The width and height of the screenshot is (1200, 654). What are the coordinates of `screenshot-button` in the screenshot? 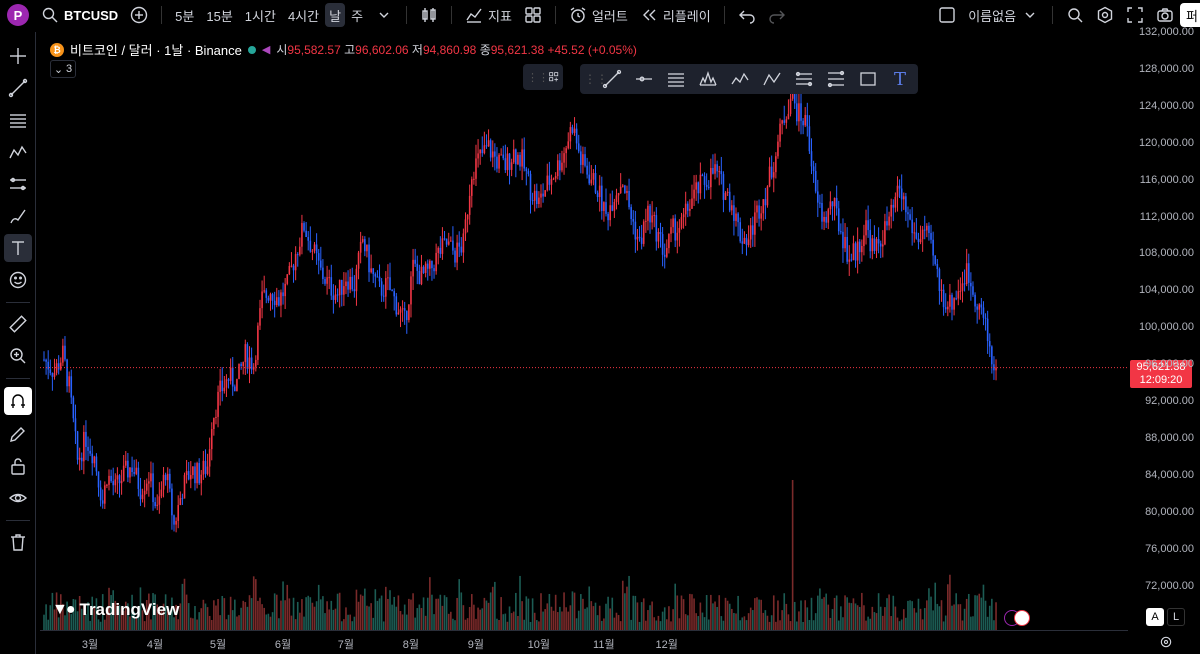 It's located at (1165, 15).